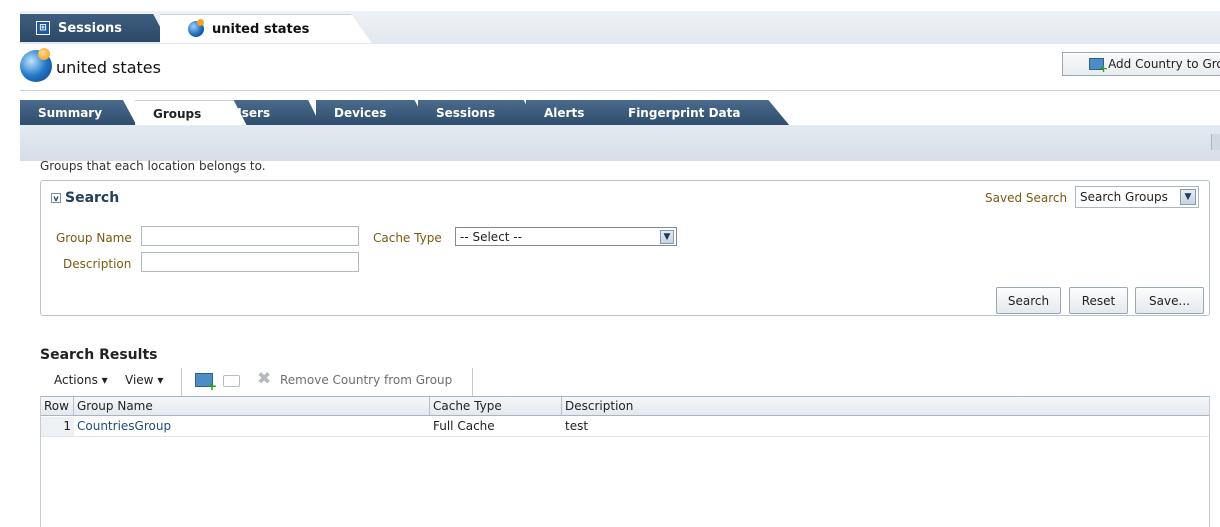  Describe the element at coordinates (231, 381) in the screenshot. I see `folder-icon` at that location.